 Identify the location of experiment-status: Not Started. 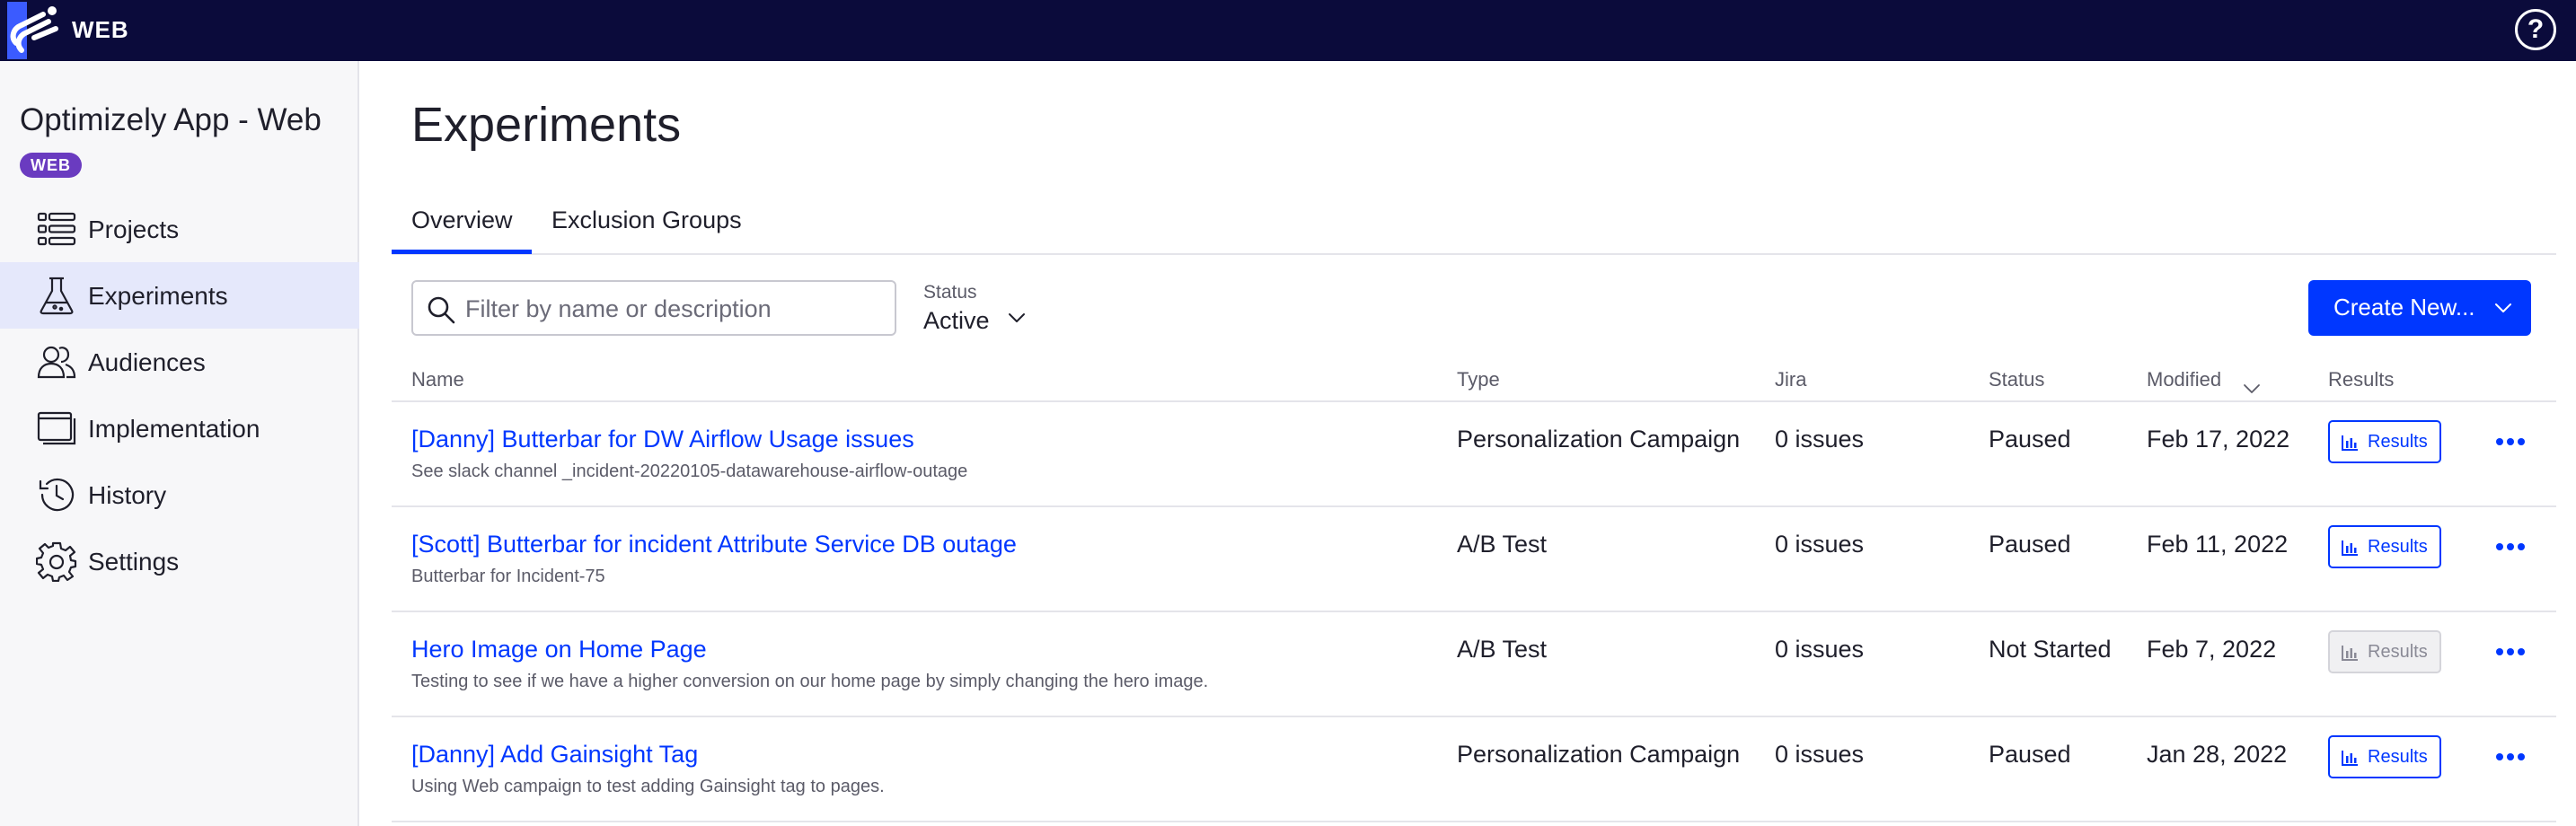
(2050, 650).